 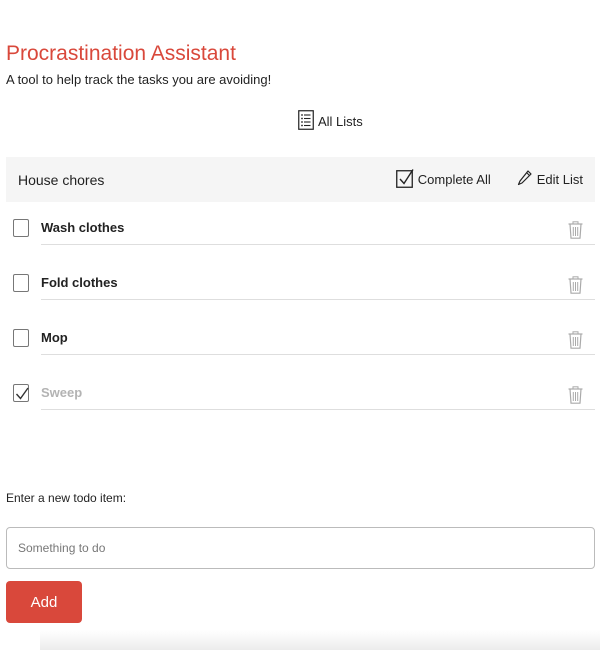 What do you see at coordinates (454, 179) in the screenshot?
I see `complete-all-label: Complete All` at bounding box center [454, 179].